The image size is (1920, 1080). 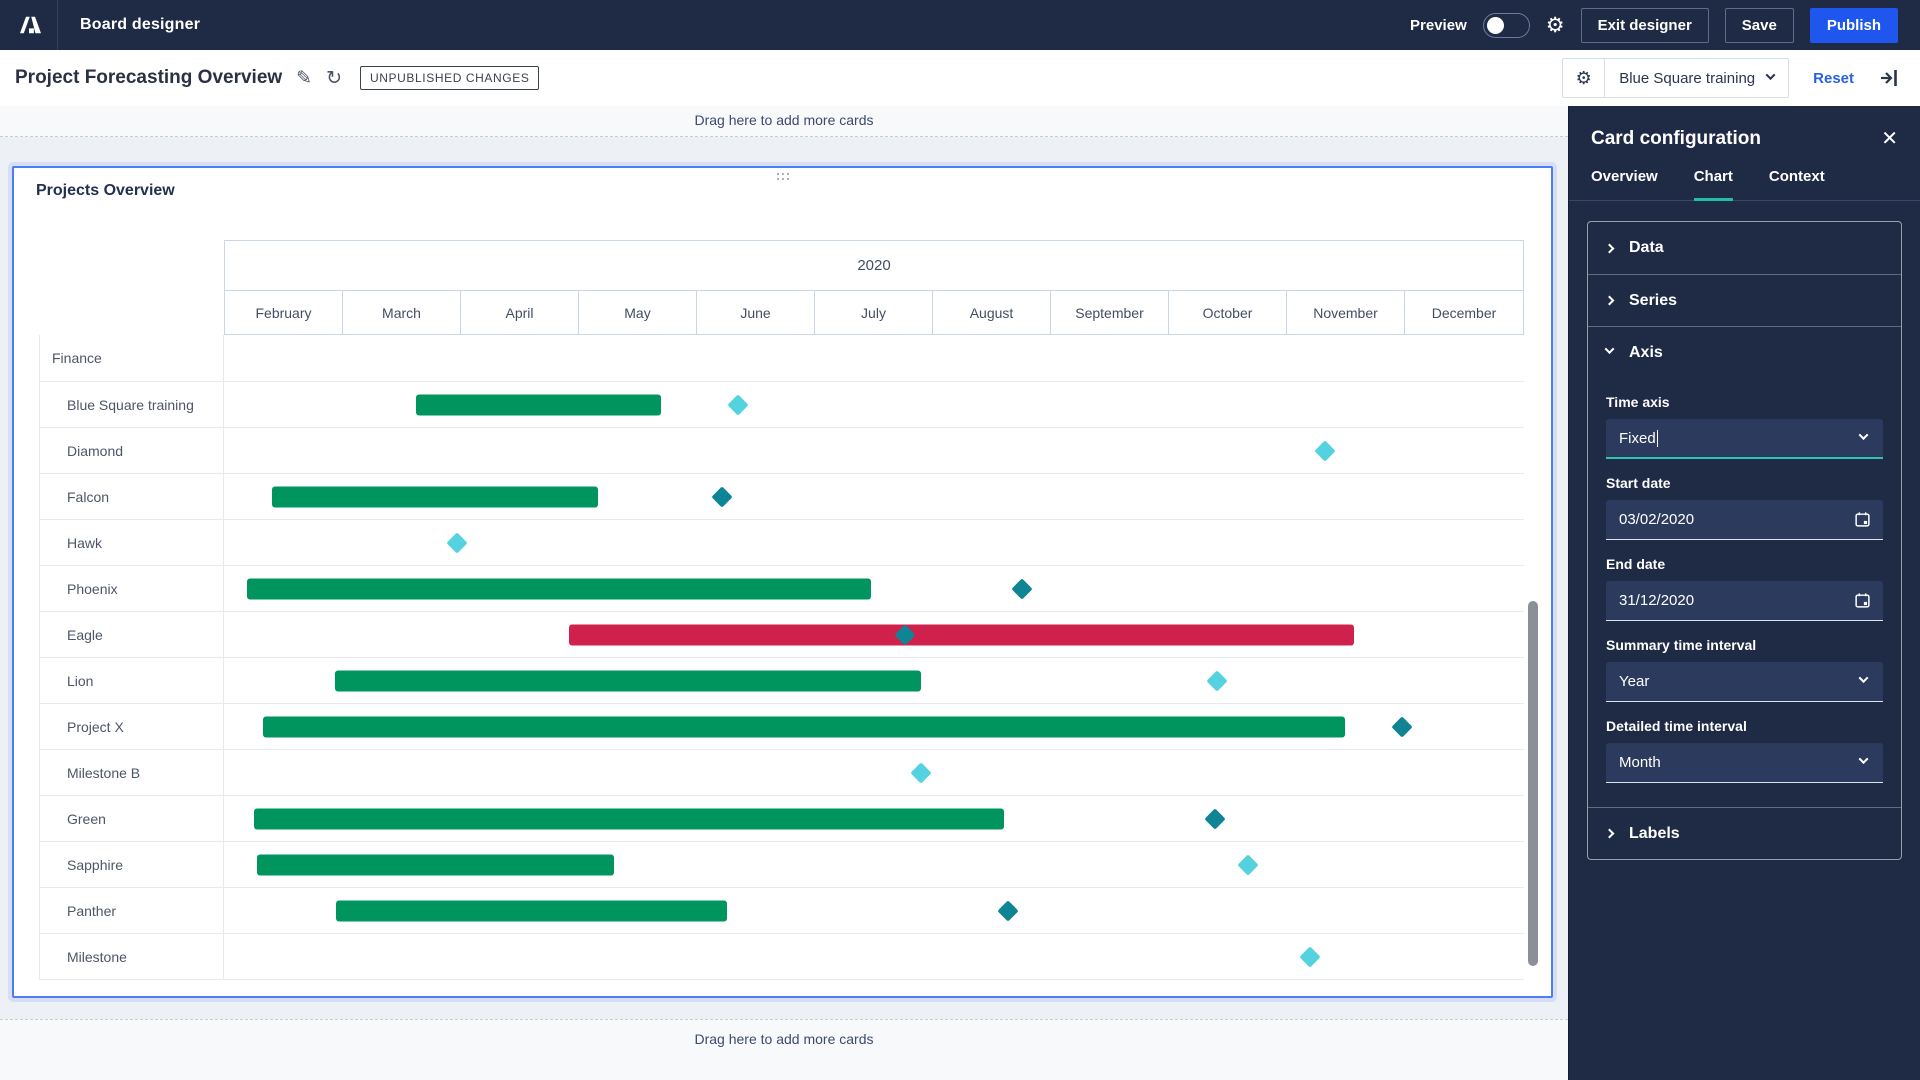 I want to click on gantt-row-label: Finance, so click(x=131, y=358).